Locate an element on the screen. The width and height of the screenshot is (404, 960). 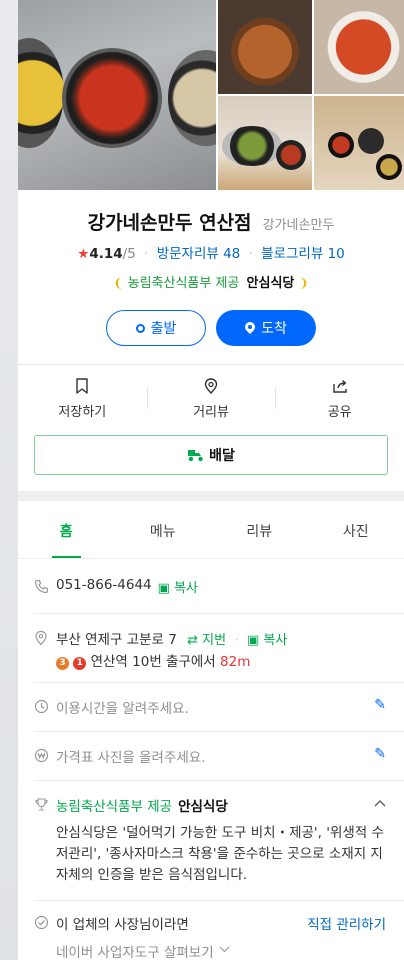
owner-text: 이 업체의 사장님이라면 is located at coordinates (122, 925).